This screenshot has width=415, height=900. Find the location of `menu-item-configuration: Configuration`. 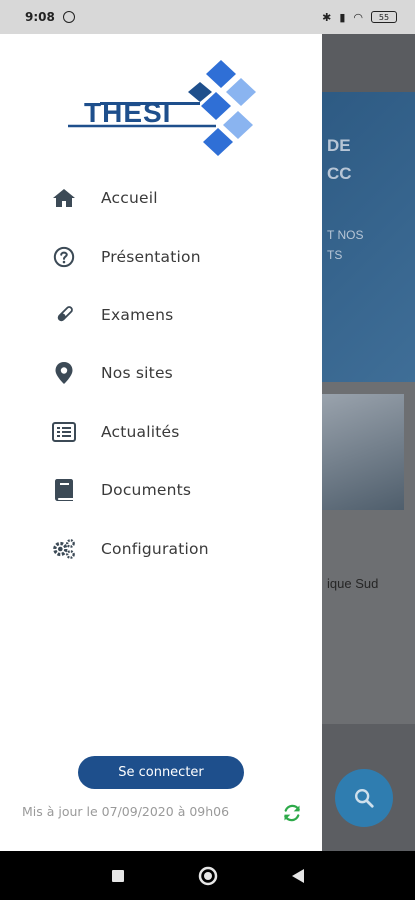

menu-item-configuration: Configuration is located at coordinates (161, 548).